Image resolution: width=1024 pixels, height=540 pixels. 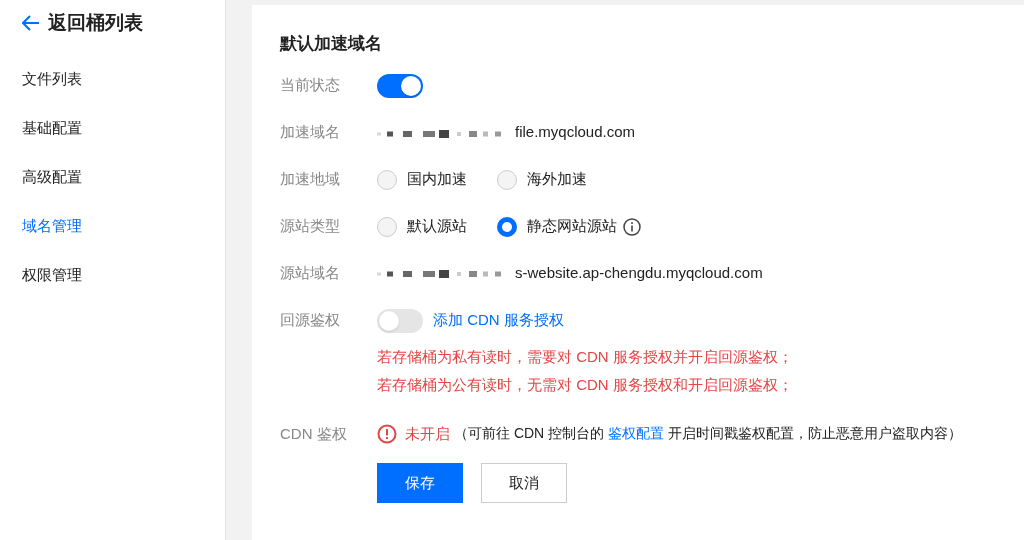 What do you see at coordinates (95, 23) in the screenshot?
I see `back-link: 返回桶列表` at bounding box center [95, 23].